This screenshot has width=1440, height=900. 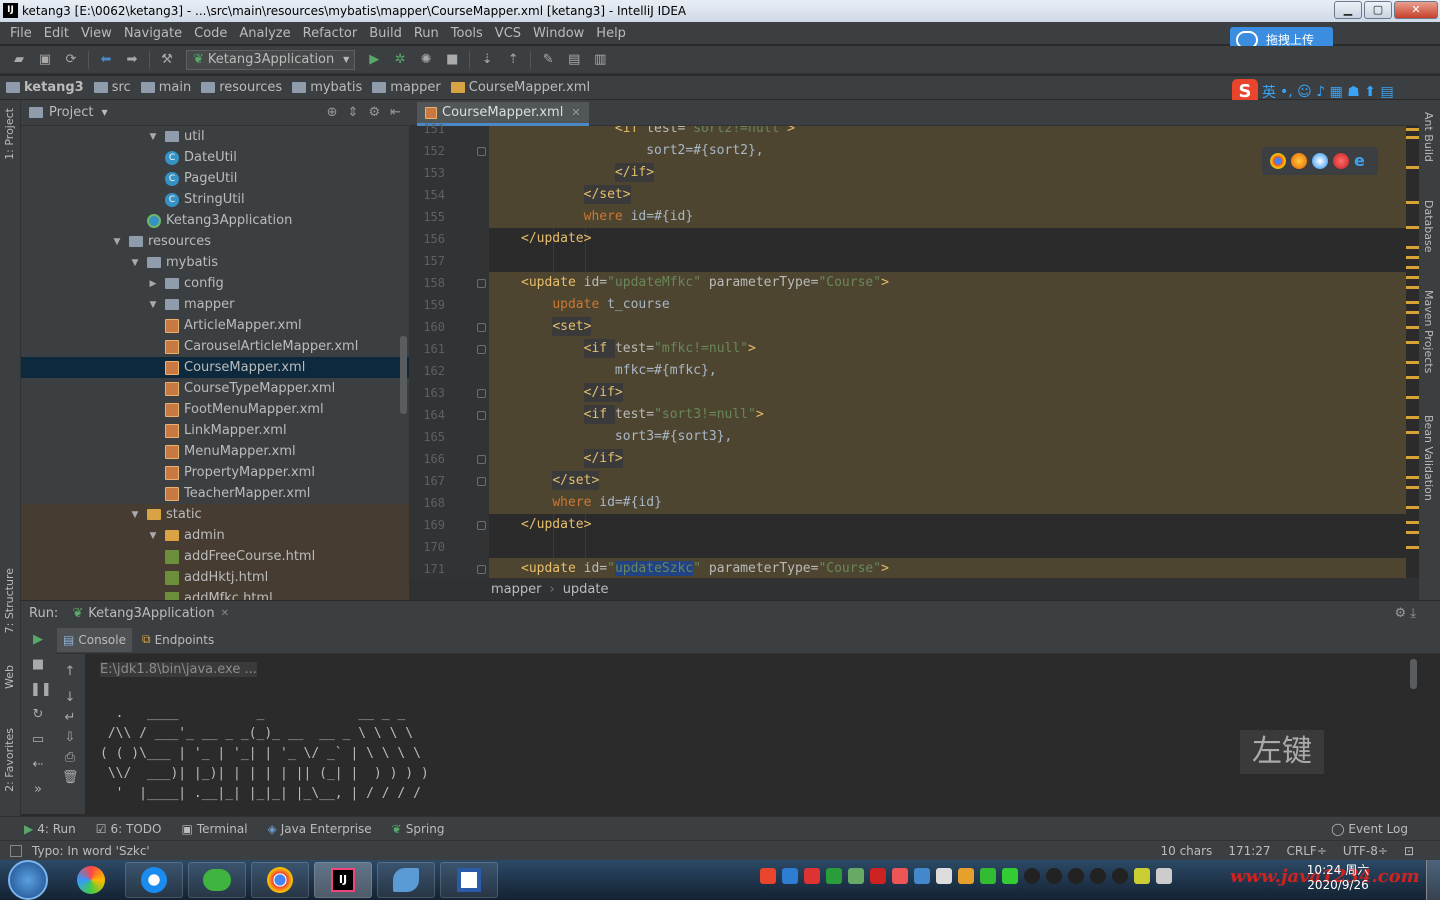 I want to click on tree-item: TeacherMapper.xml, so click(x=215, y=493).